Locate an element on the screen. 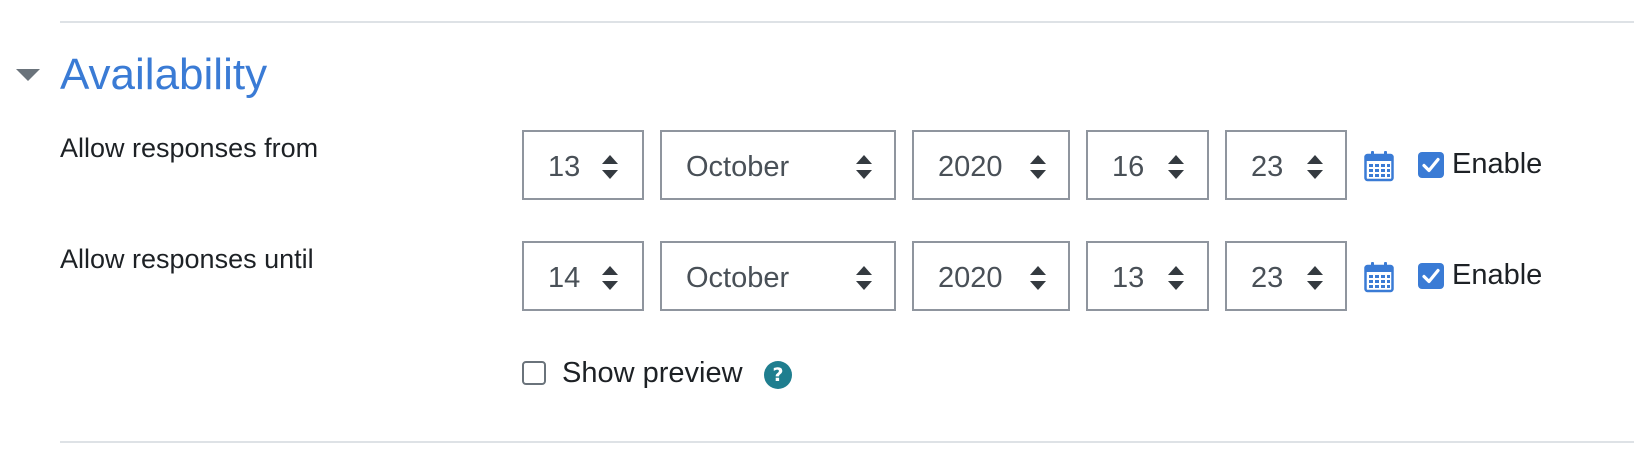 The height and width of the screenshot is (462, 1634). from-enable-label: Enable is located at coordinates (1497, 164).